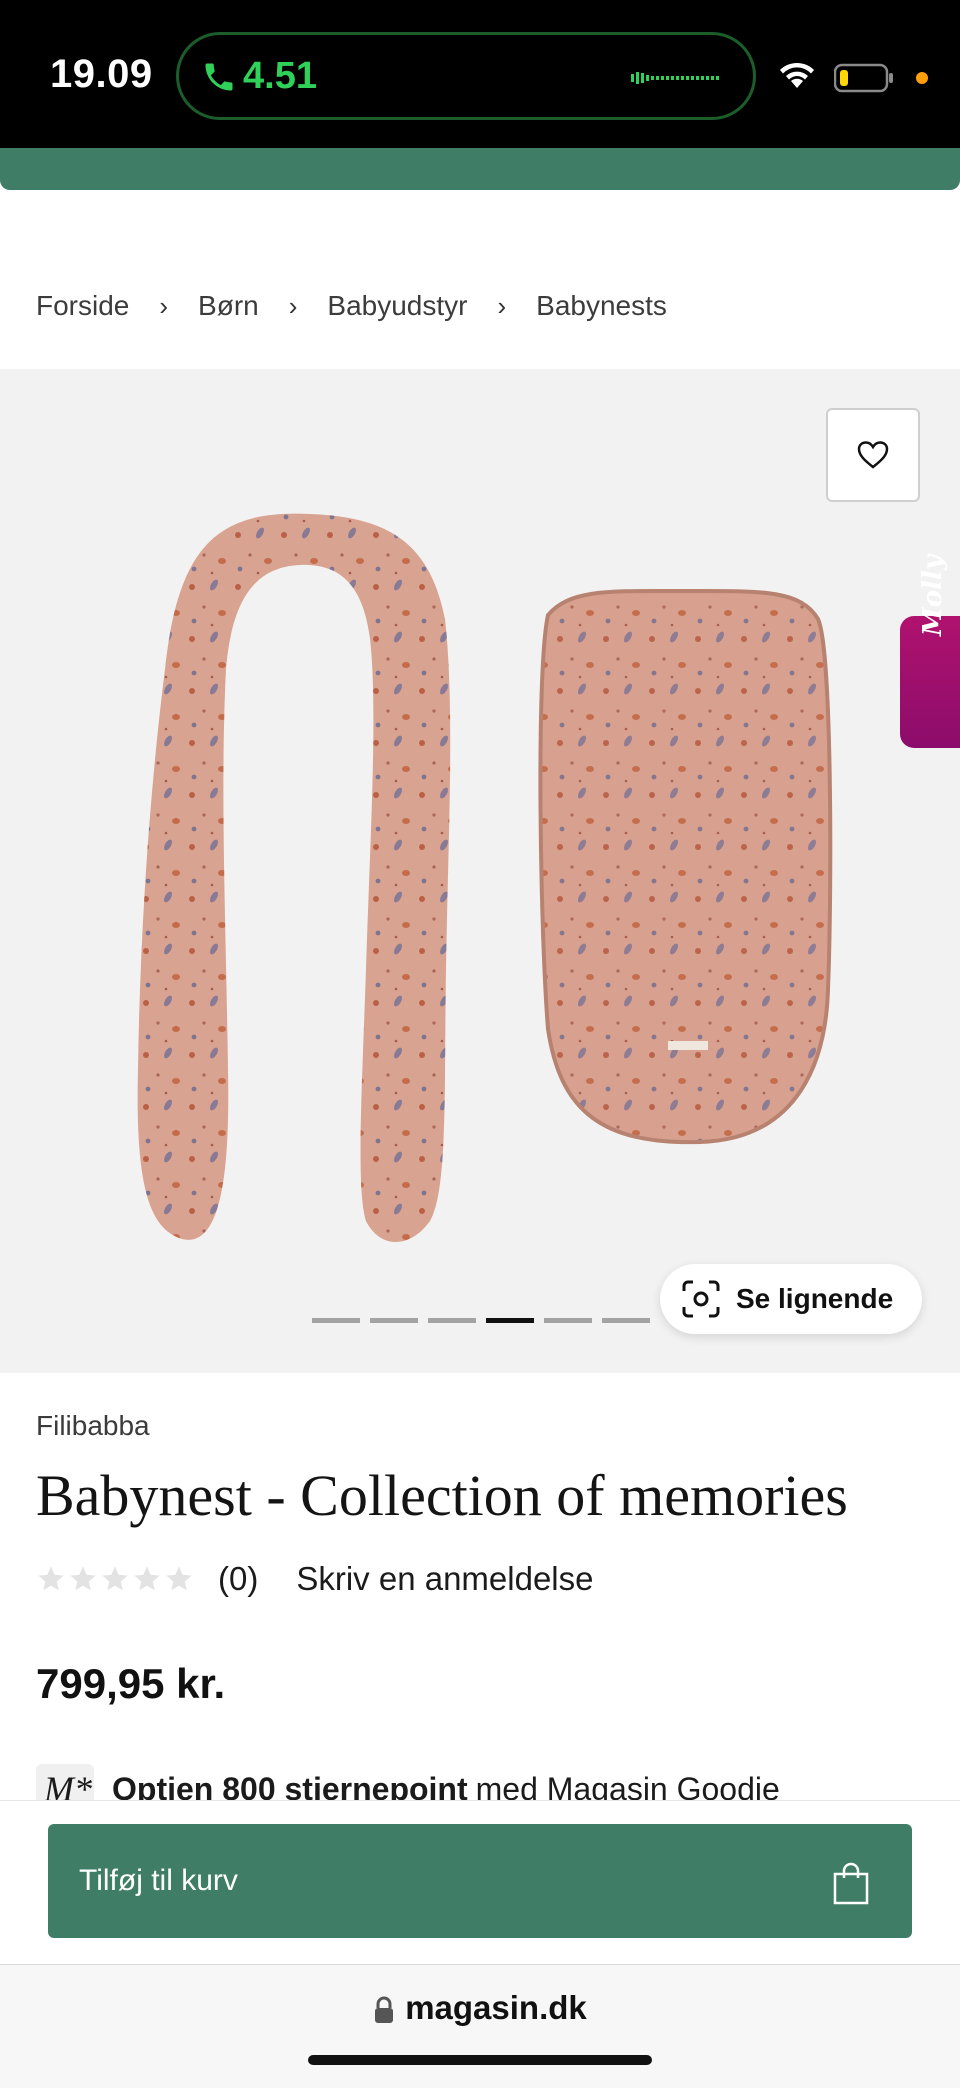  What do you see at coordinates (863, 78) in the screenshot?
I see `battery-icon` at bounding box center [863, 78].